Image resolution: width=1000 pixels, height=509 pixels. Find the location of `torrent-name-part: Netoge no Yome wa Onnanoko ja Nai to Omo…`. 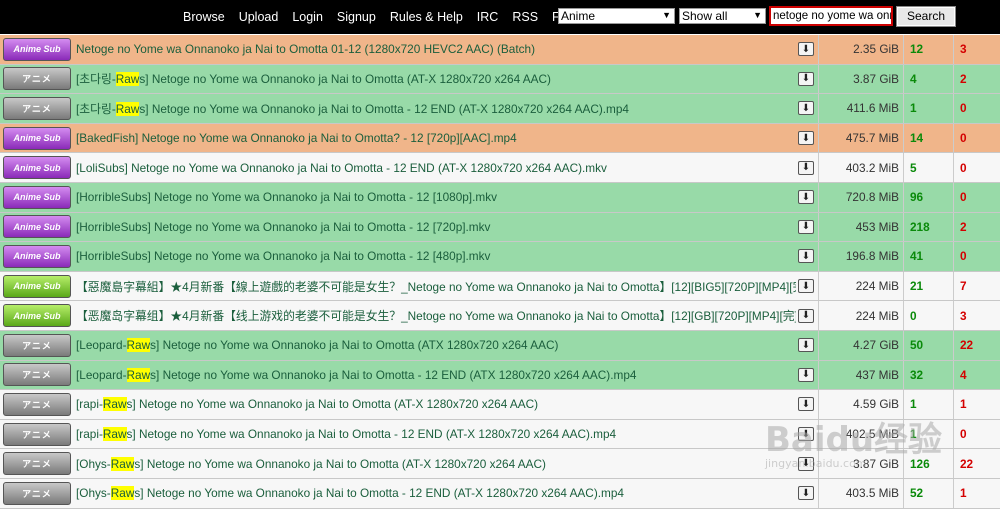

torrent-name-part: Netoge no Yome wa Onnanoko ja Nai to Omo… is located at coordinates (306, 49).